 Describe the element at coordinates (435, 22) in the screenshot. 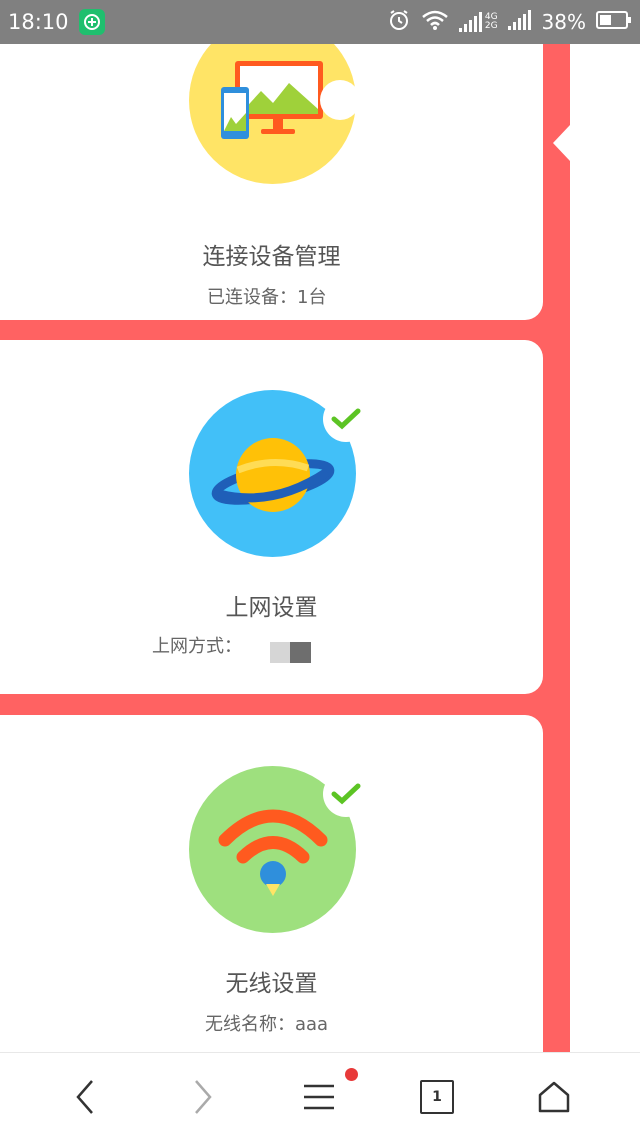

I see `wifi-signal-icon` at that location.